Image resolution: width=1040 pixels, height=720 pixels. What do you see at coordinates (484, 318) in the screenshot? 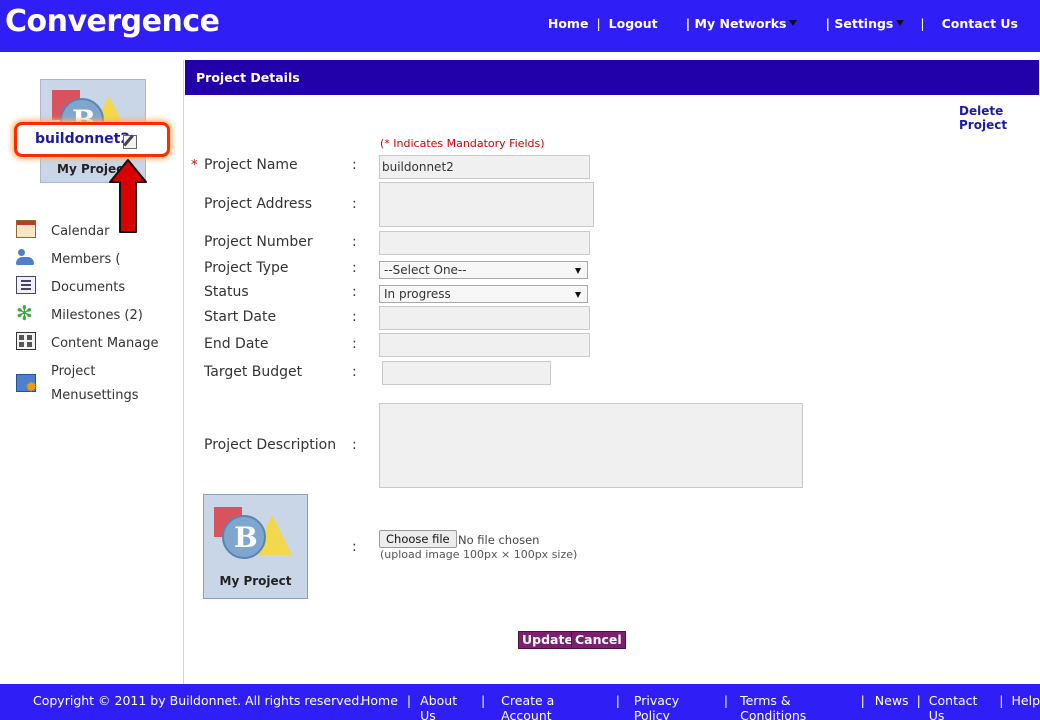
I see `start-date-input` at bounding box center [484, 318].